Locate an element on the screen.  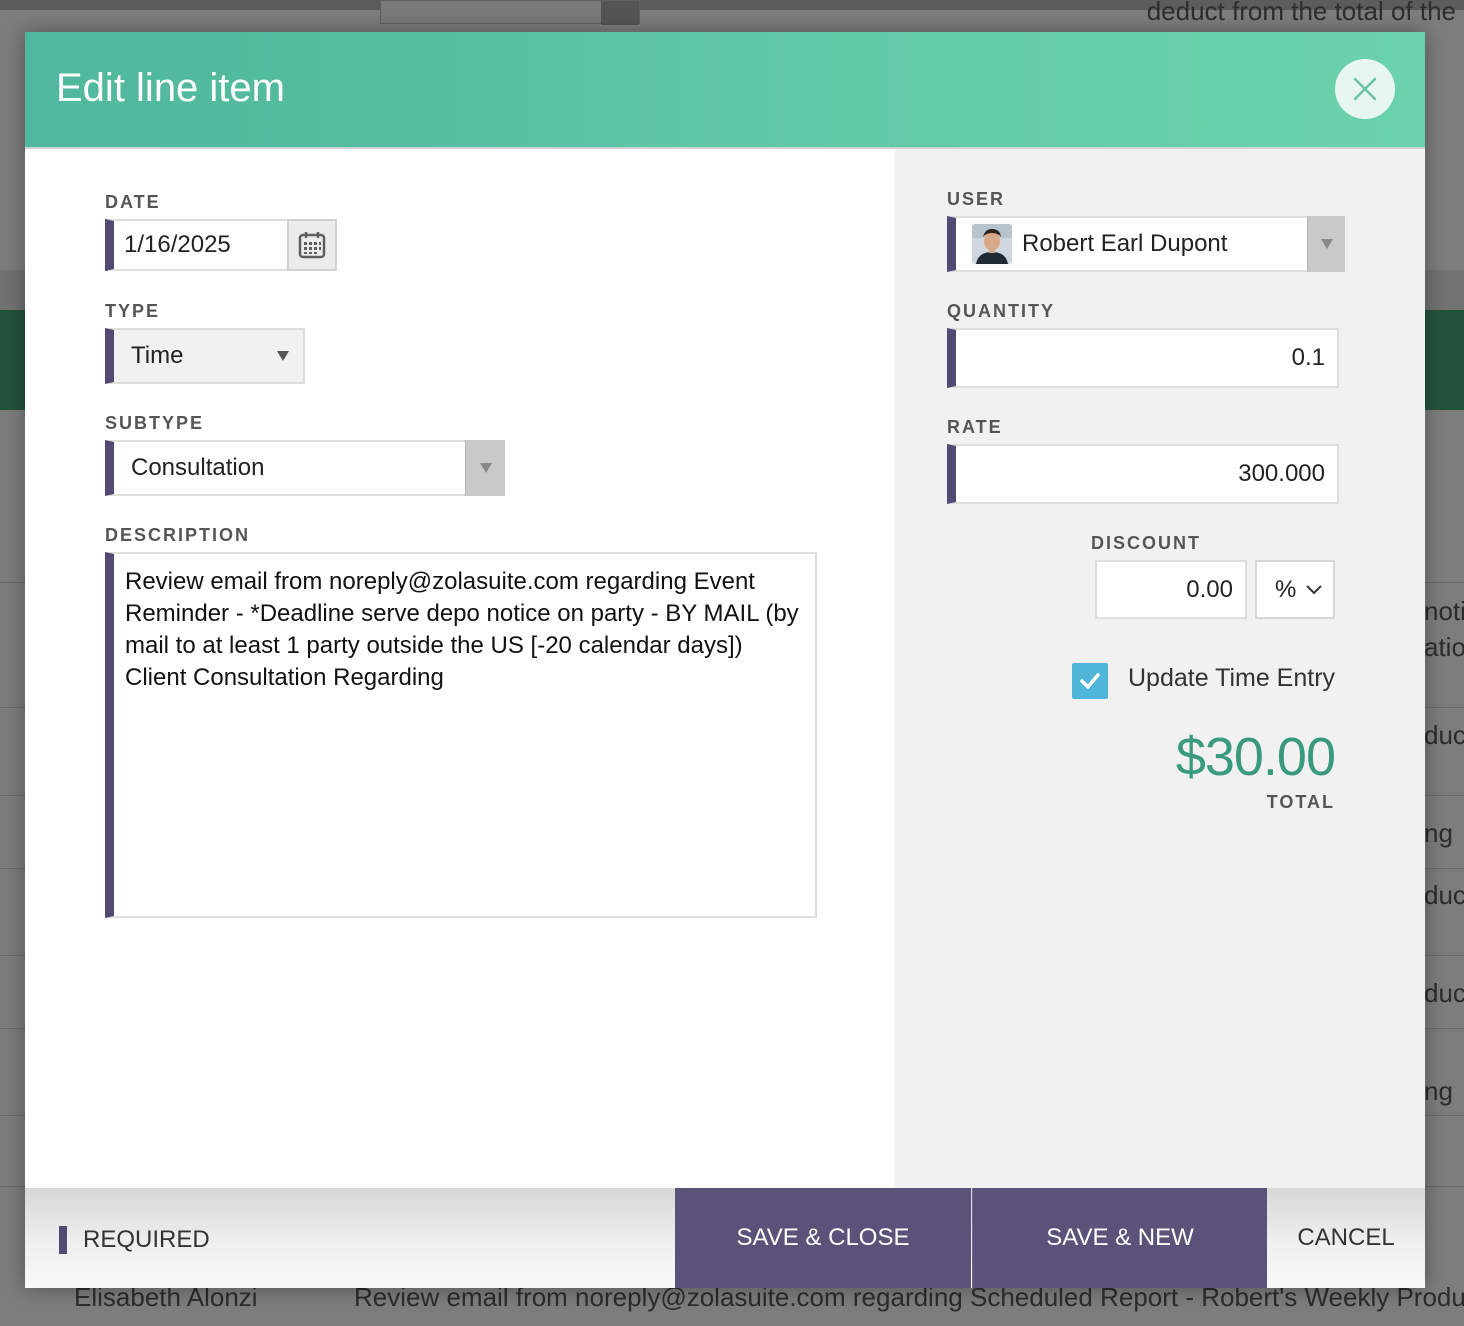
date-field: 1/16/2025 is located at coordinates (221, 245).